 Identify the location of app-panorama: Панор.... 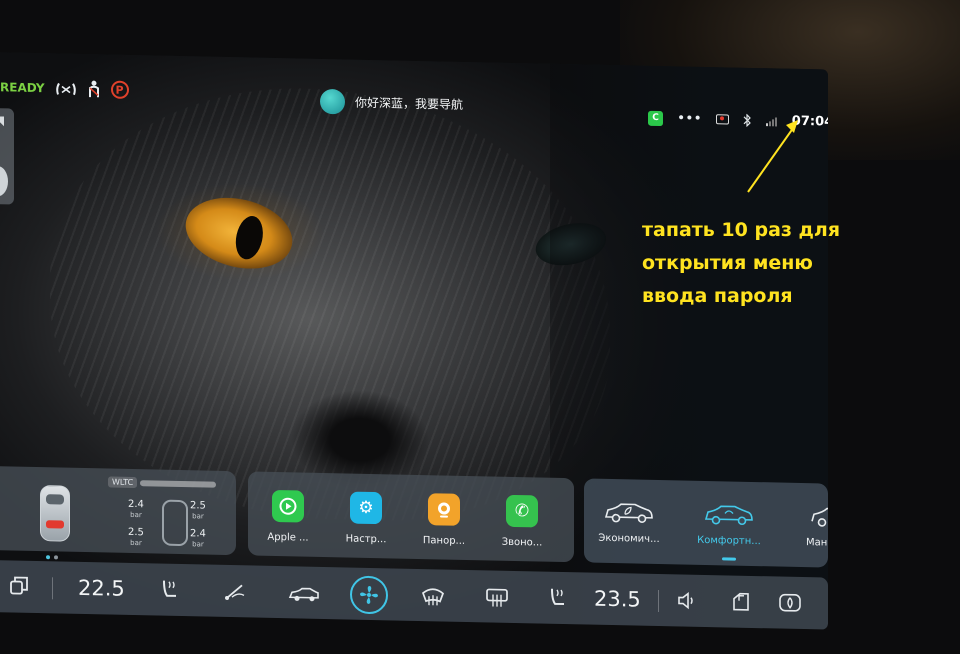
(444, 520).